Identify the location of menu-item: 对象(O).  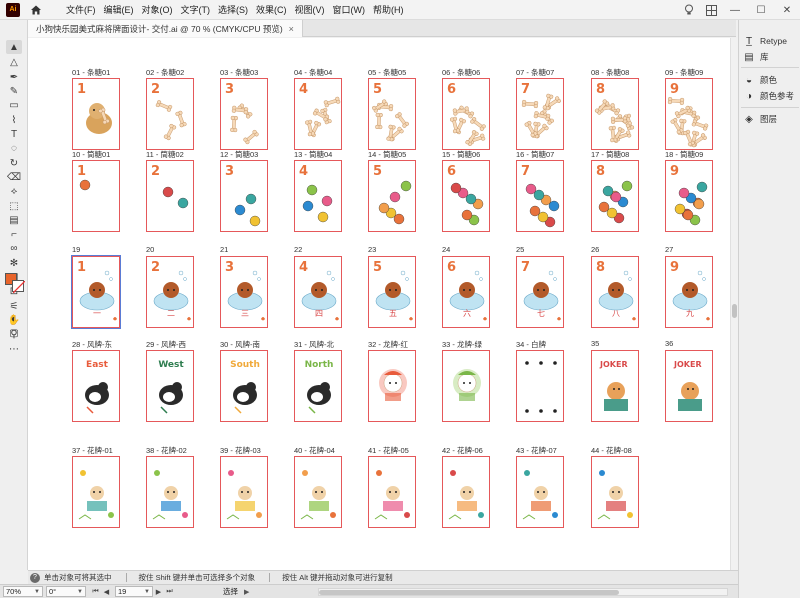
(157, 10).